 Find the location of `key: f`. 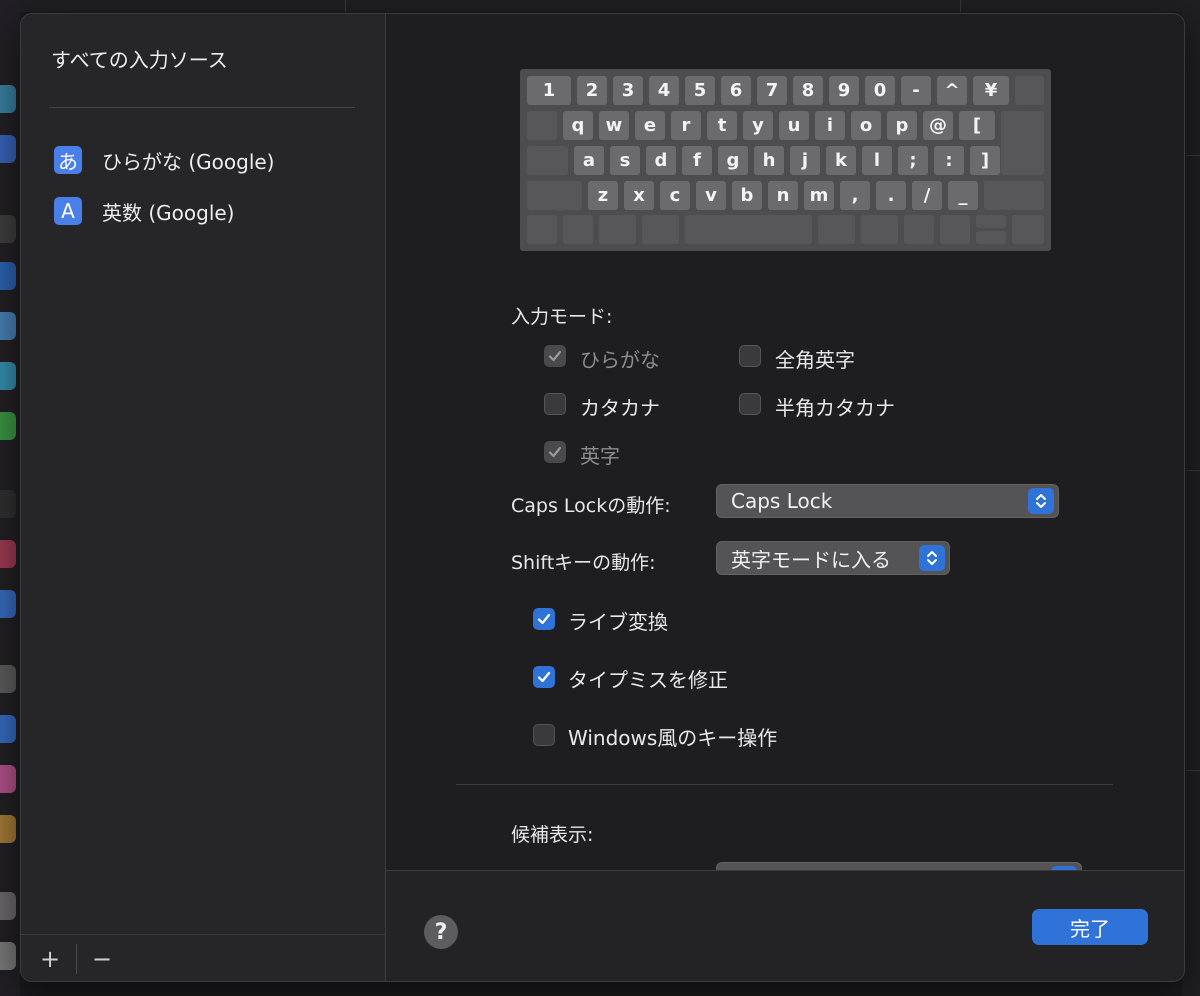

key: f is located at coordinates (697, 160).